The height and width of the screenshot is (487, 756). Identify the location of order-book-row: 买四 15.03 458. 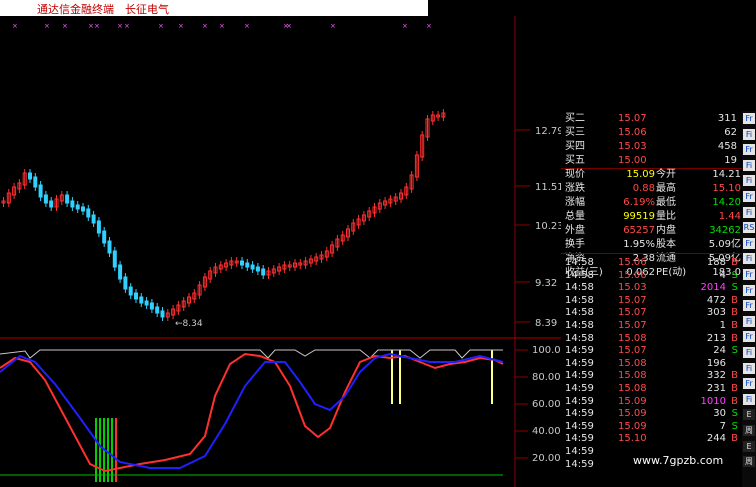
(651, 147).